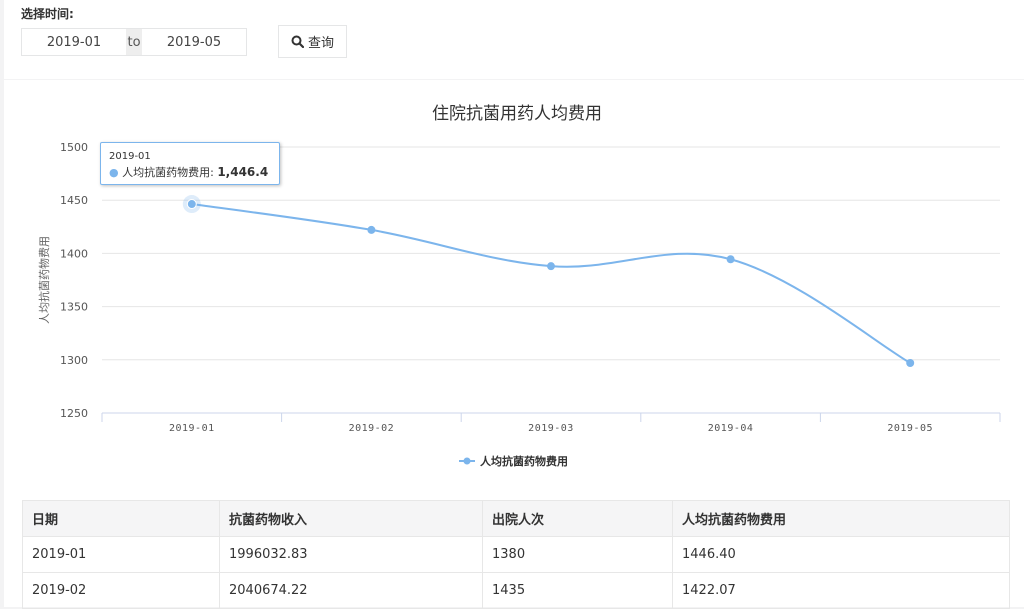 This screenshot has height=609, width=1024. What do you see at coordinates (372, 428) in the screenshot?
I see `x-tick-label: 2019-02` at bounding box center [372, 428].